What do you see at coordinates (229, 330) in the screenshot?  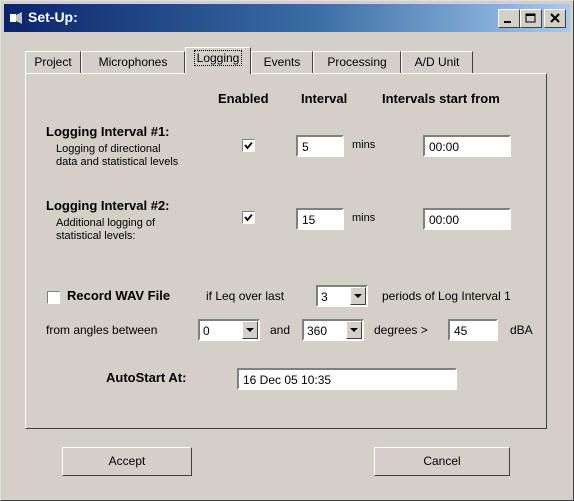 I see `angle-from-dropdown: 0` at bounding box center [229, 330].